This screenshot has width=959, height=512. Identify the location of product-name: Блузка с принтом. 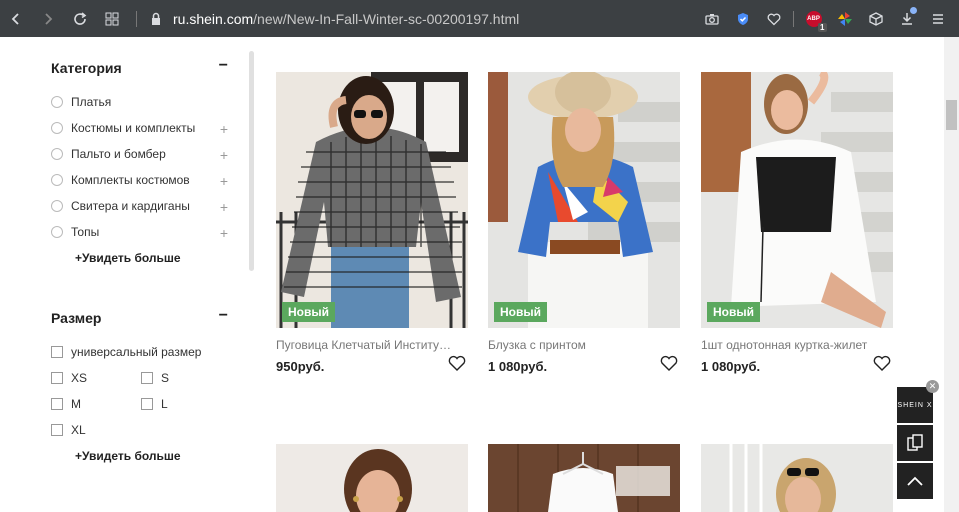
(577, 345).